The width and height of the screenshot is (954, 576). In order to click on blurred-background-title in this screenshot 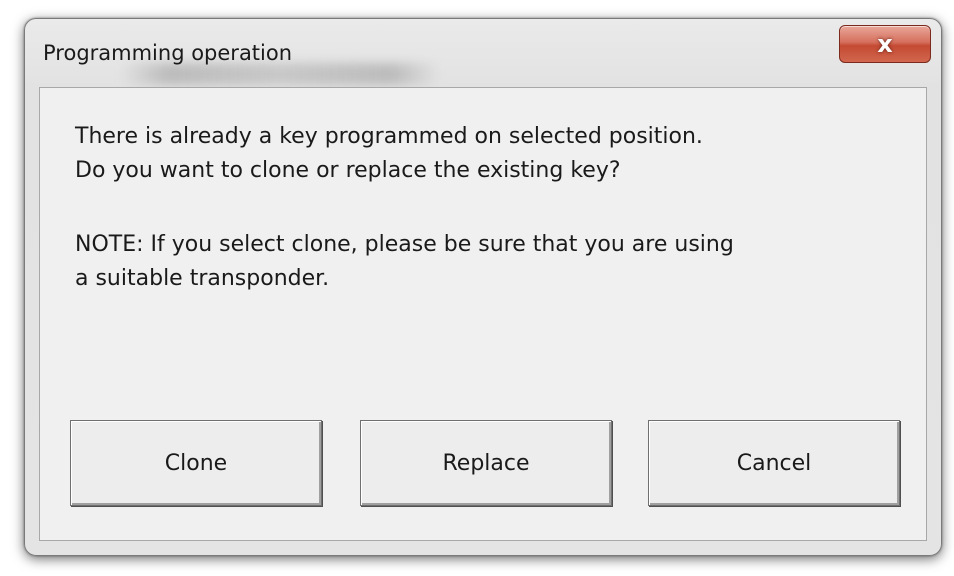, I will do `click(280, 74)`.